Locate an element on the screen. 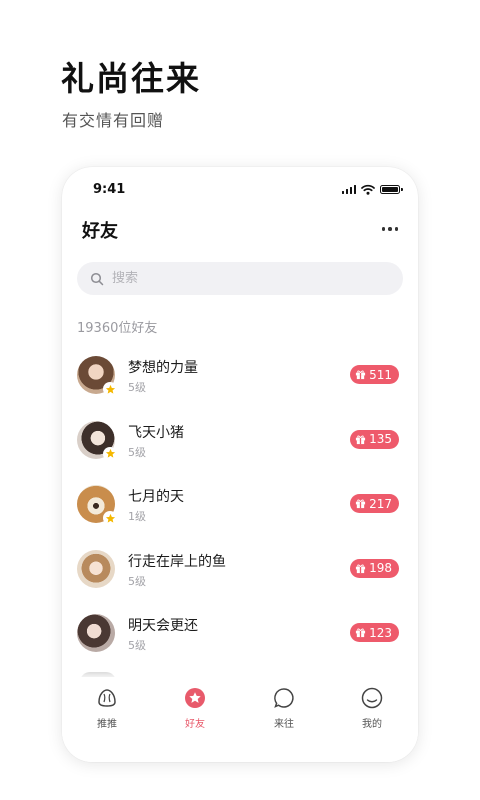  status-bar: 9:41 is located at coordinates (240, 189).